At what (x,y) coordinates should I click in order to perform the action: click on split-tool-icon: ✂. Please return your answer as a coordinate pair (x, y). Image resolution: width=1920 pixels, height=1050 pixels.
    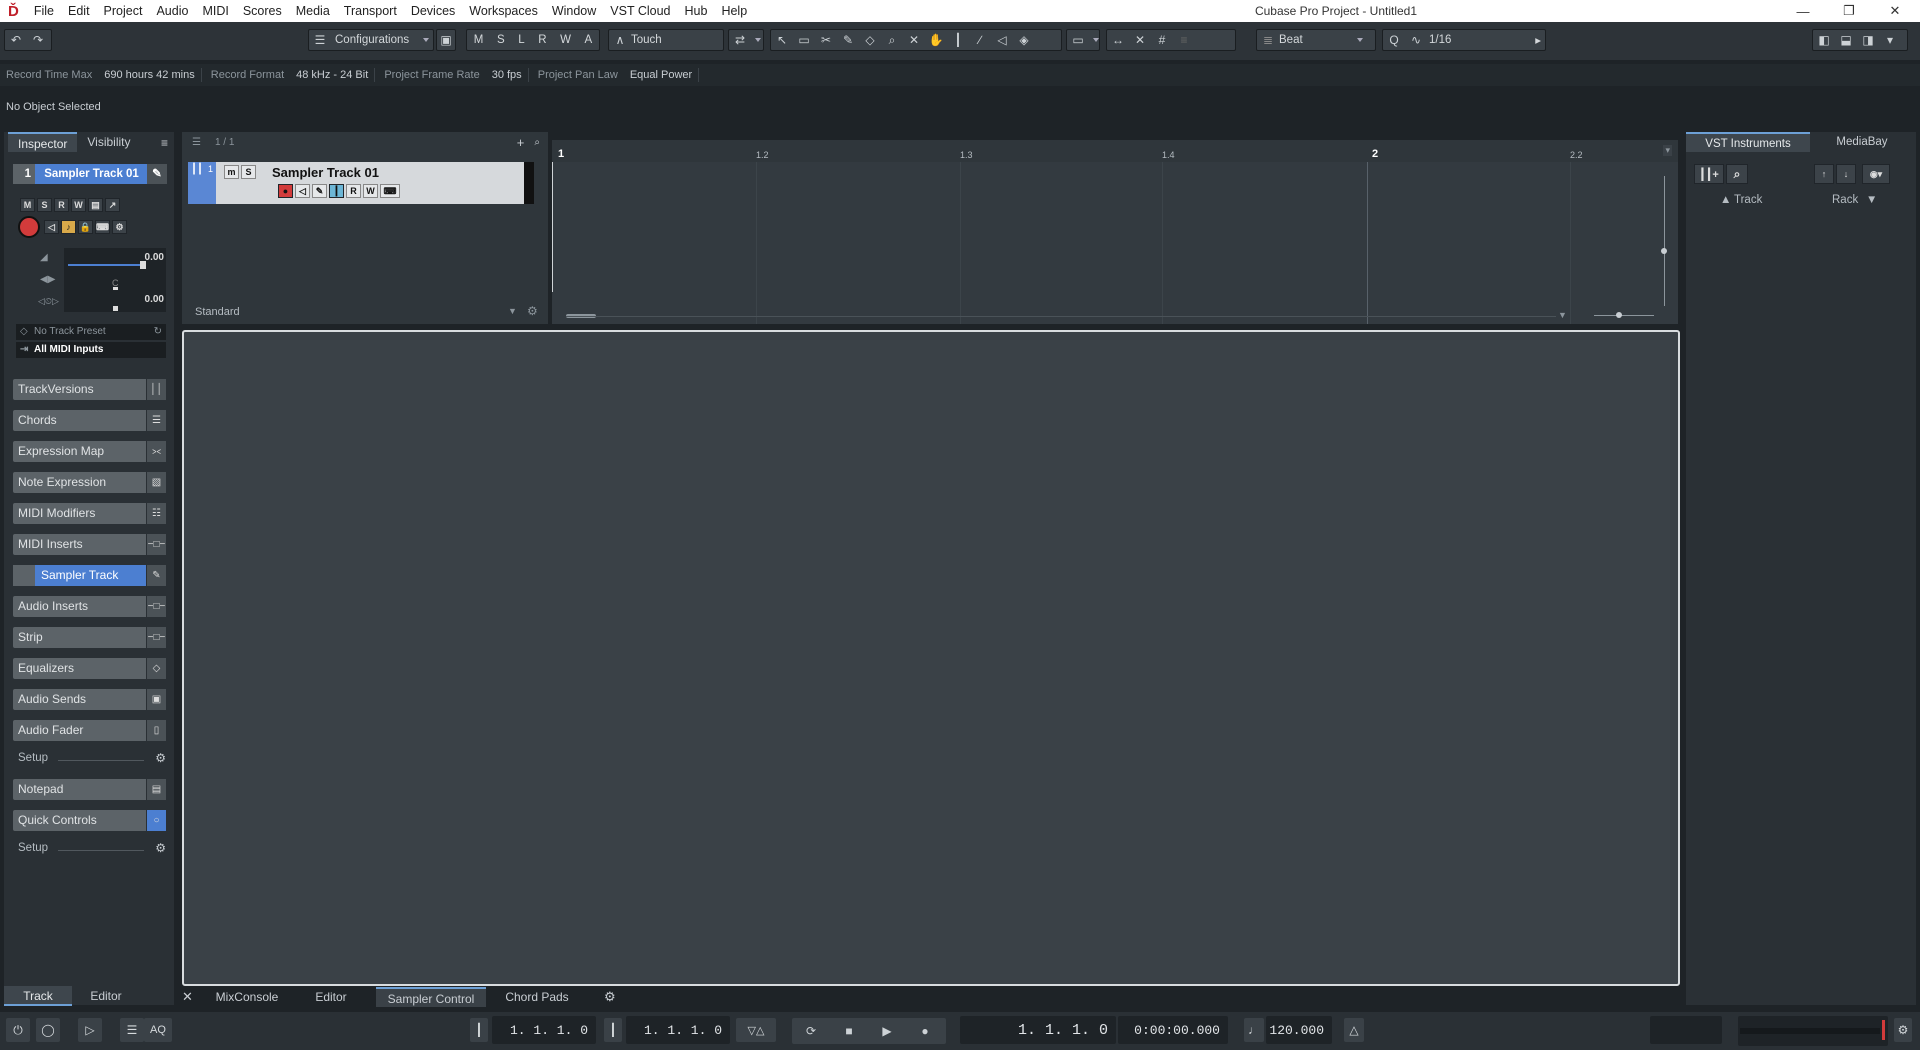
    Looking at the image, I should click on (826, 40).